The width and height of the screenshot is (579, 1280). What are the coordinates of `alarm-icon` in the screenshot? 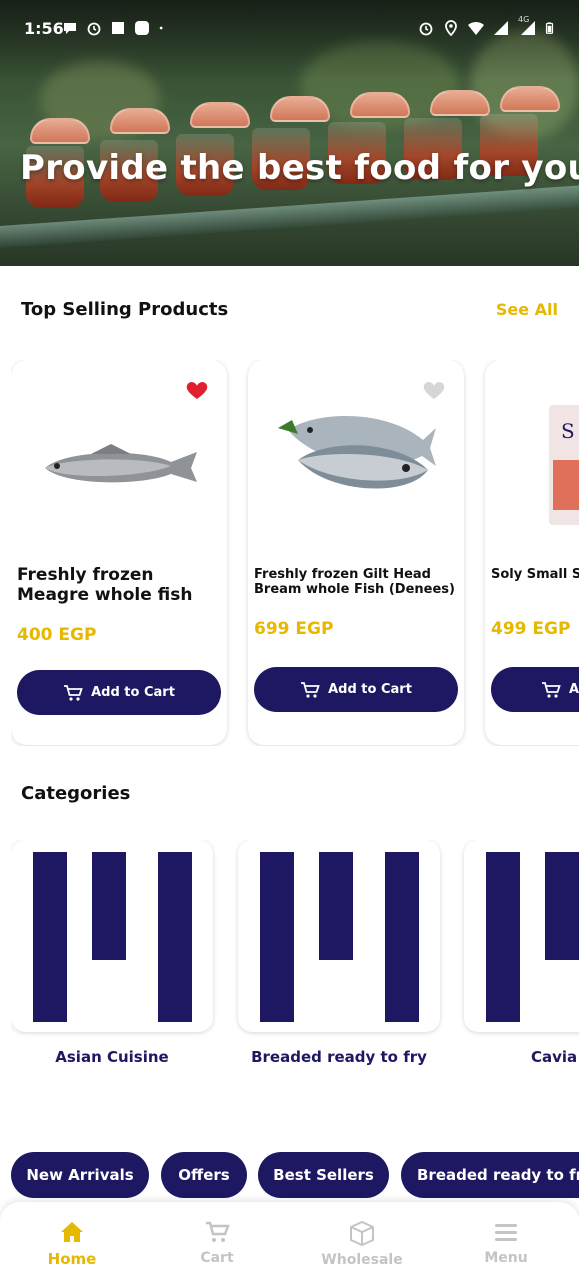 It's located at (94, 29).